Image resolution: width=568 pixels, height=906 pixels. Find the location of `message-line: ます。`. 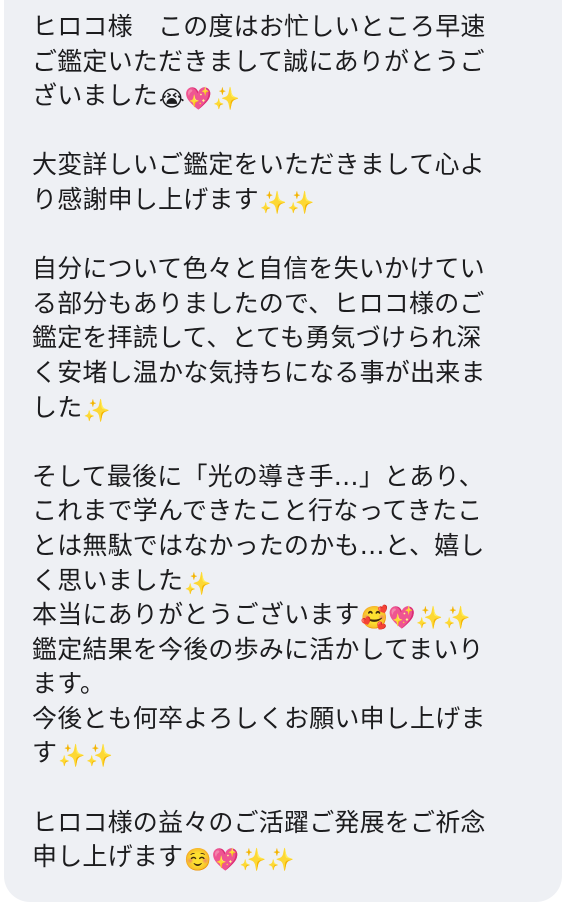

message-line: ます。 is located at coordinates (69, 684).